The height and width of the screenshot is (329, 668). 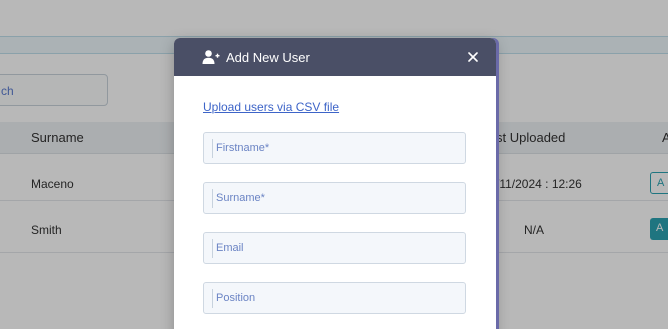 I want to click on position-field-wrapper, so click(x=334, y=298).